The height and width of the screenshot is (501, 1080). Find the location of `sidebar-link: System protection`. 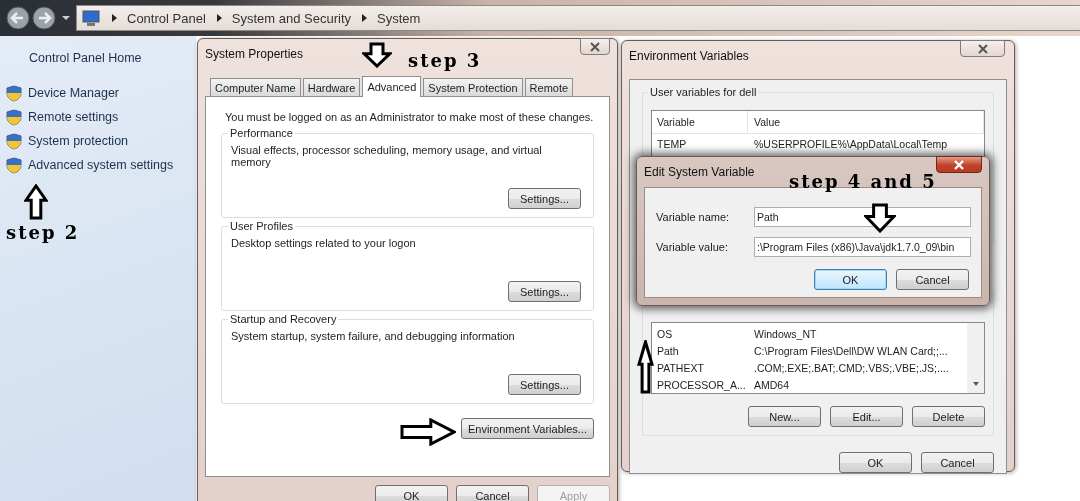

sidebar-link: System protection is located at coordinates (78, 141).